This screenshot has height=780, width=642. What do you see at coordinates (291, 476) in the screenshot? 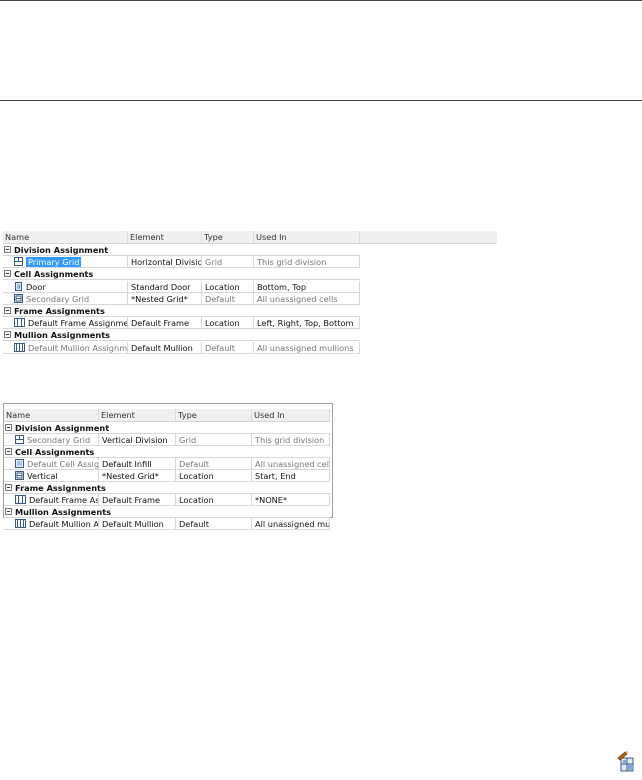
I see `used-in-cell: Start, End` at bounding box center [291, 476].